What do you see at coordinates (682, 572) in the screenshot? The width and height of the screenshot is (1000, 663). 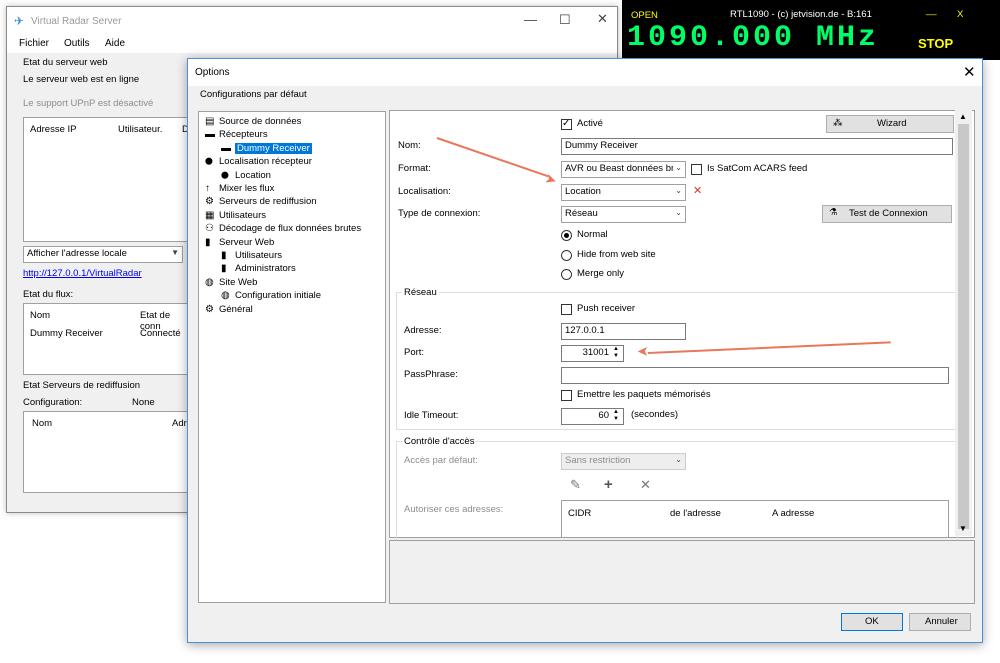 I see `info-panel` at bounding box center [682, 572].